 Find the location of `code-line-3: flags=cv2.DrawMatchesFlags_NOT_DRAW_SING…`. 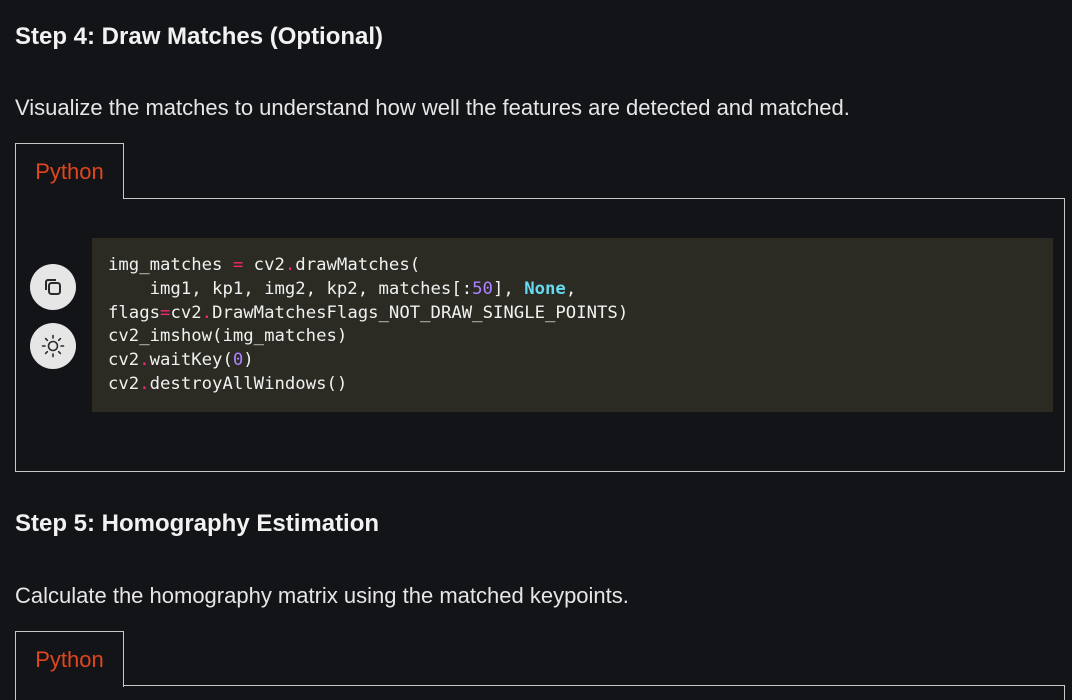

code-line-3: flags=cv2.DrawMatchesFlags_NOT_DRAW_SING… is located at coordinates (572, 314).